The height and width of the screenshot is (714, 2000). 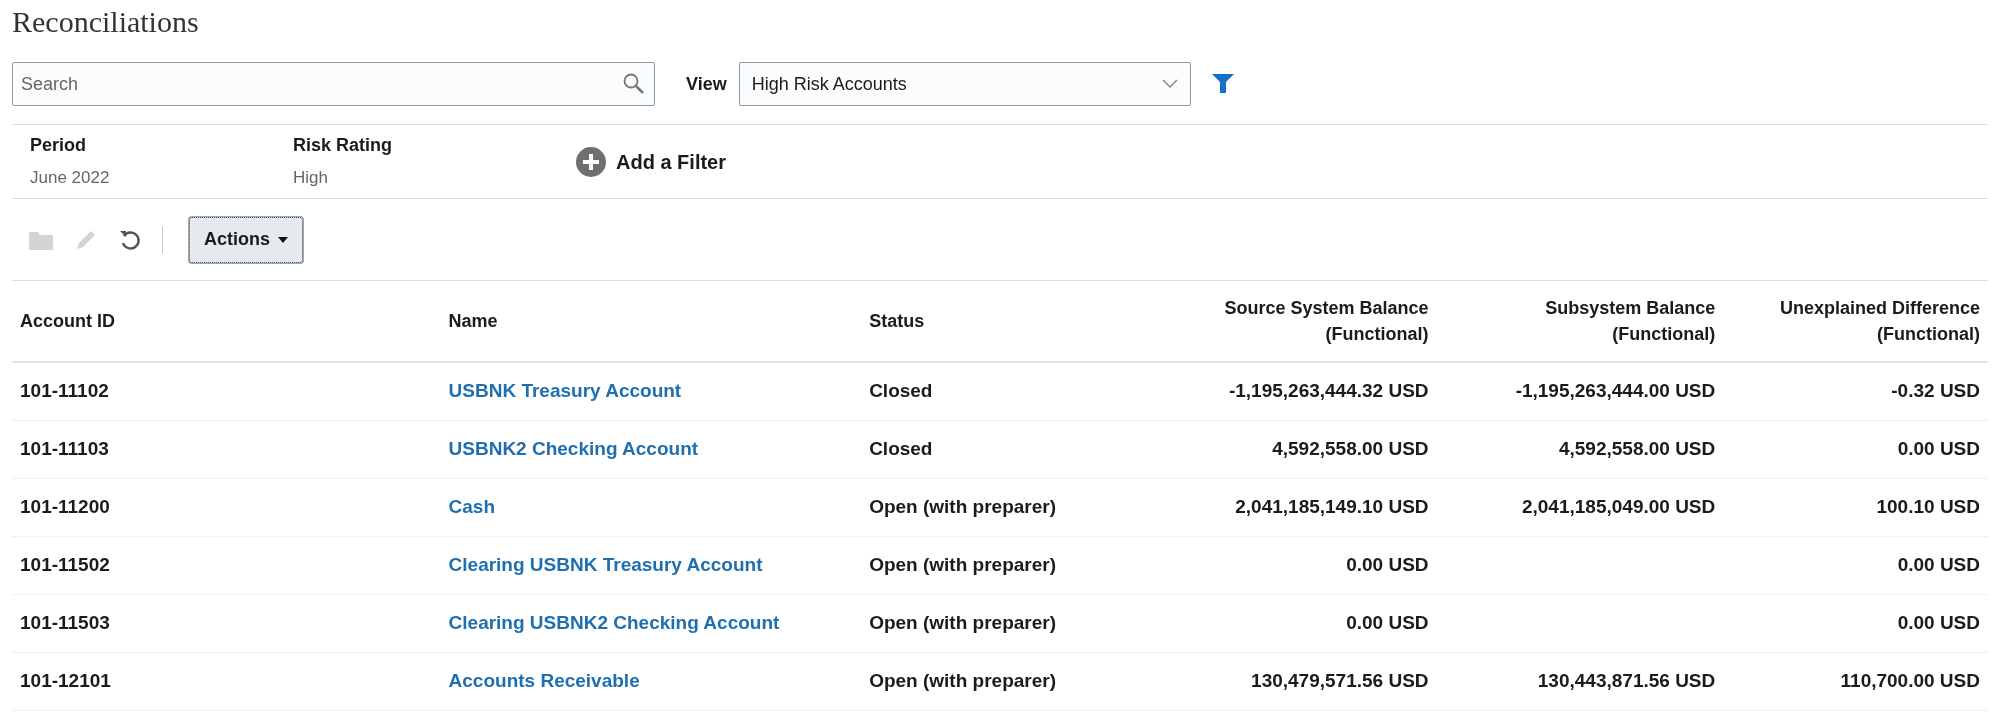 I want to click on chevron-down-icon, so click(x=1169, y=84).